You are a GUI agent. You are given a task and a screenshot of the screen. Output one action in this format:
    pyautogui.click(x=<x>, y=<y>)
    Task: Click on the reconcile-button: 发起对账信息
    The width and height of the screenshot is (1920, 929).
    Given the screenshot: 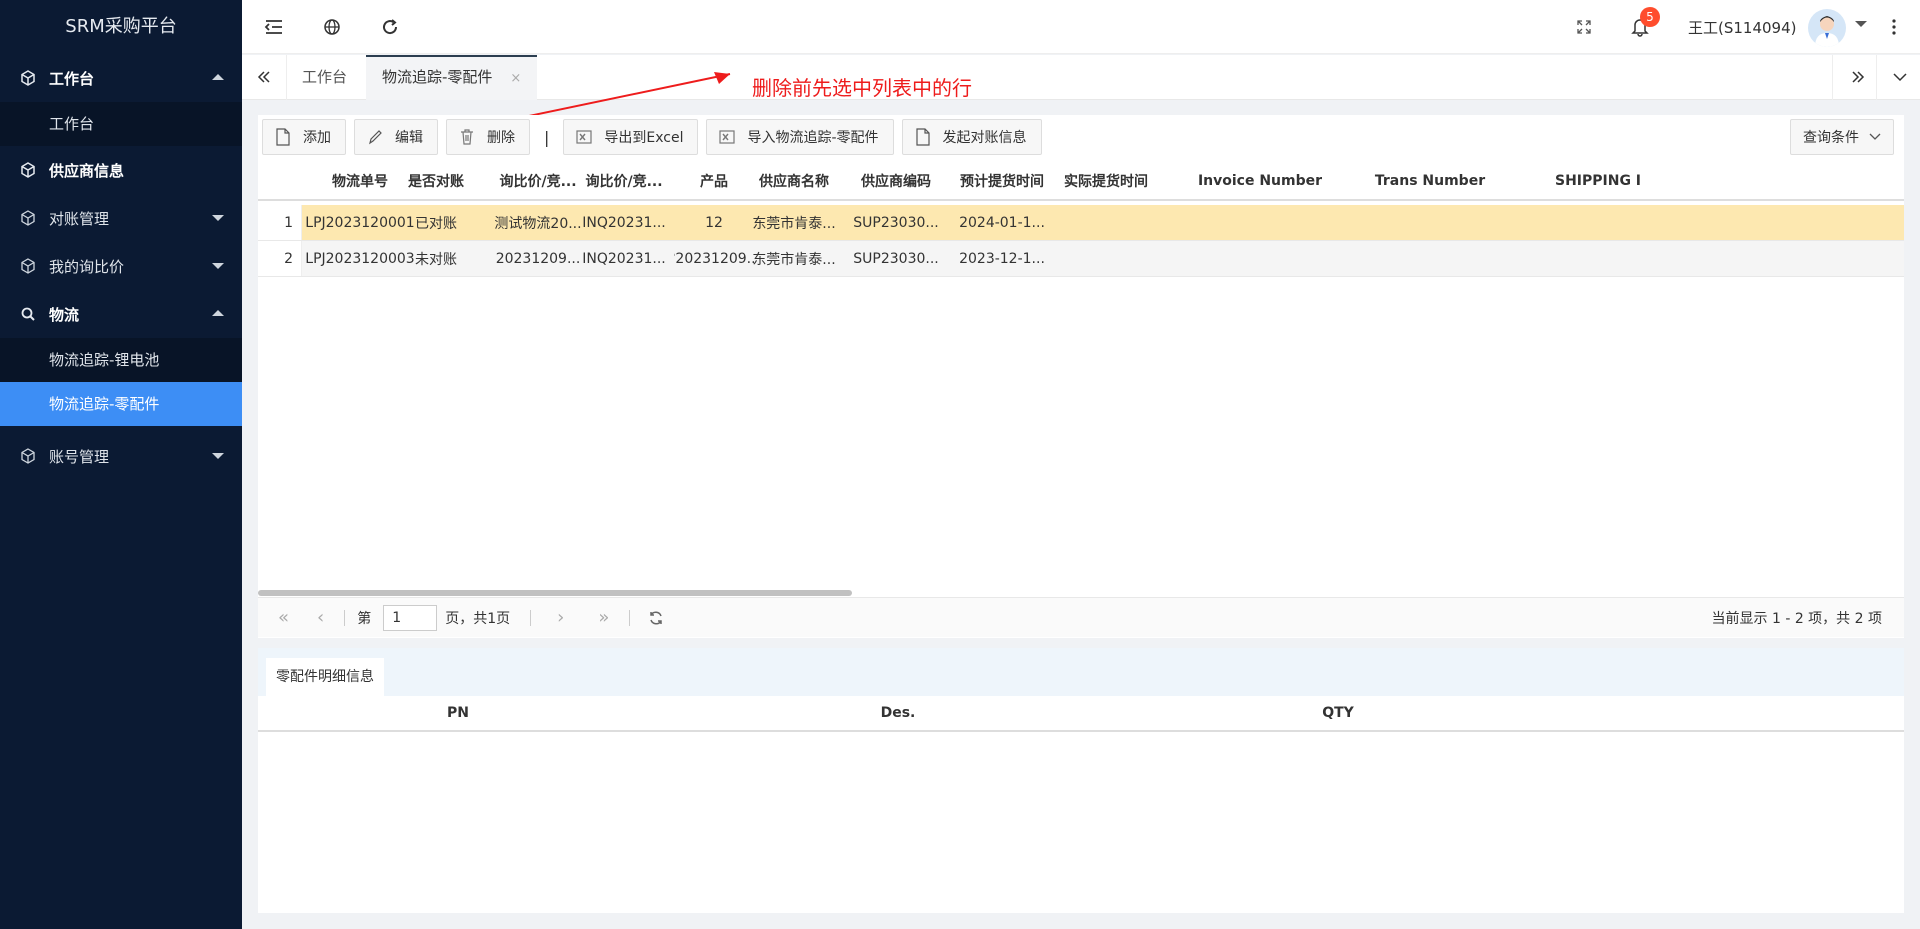 What is the action you would take?
    pyautogui.click(x=971, y=137)
    